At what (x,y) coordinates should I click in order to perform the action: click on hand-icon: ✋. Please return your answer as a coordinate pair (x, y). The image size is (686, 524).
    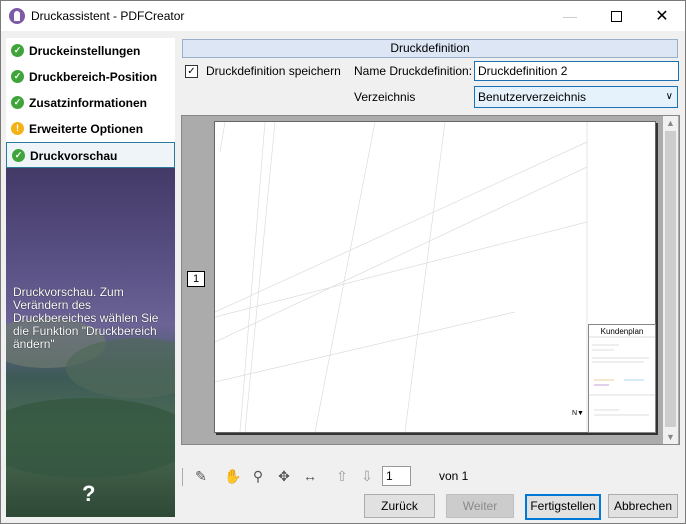
    Looking at the image, I should click on (233, 476).